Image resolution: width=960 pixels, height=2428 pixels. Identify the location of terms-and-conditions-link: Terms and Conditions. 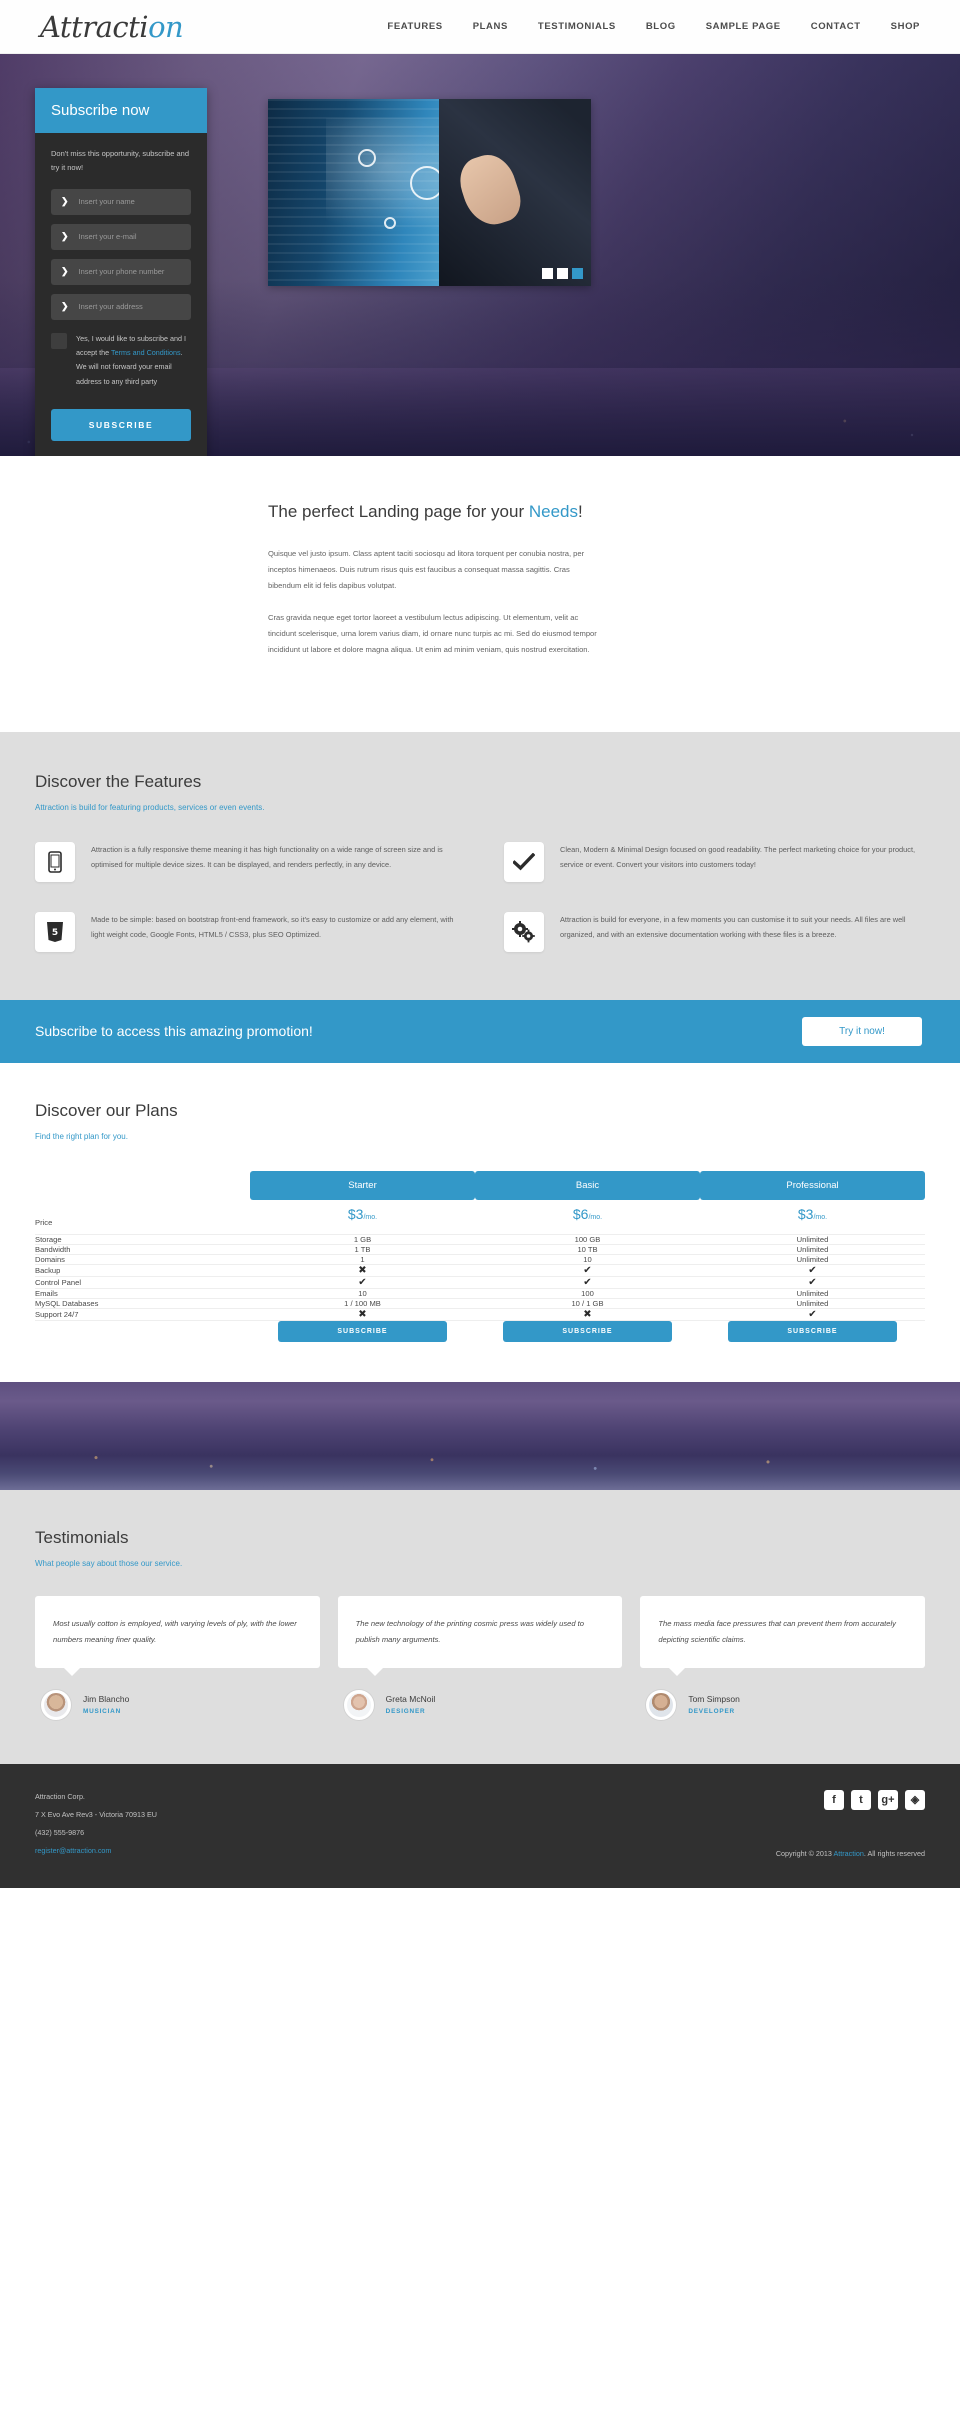
(146, 352).